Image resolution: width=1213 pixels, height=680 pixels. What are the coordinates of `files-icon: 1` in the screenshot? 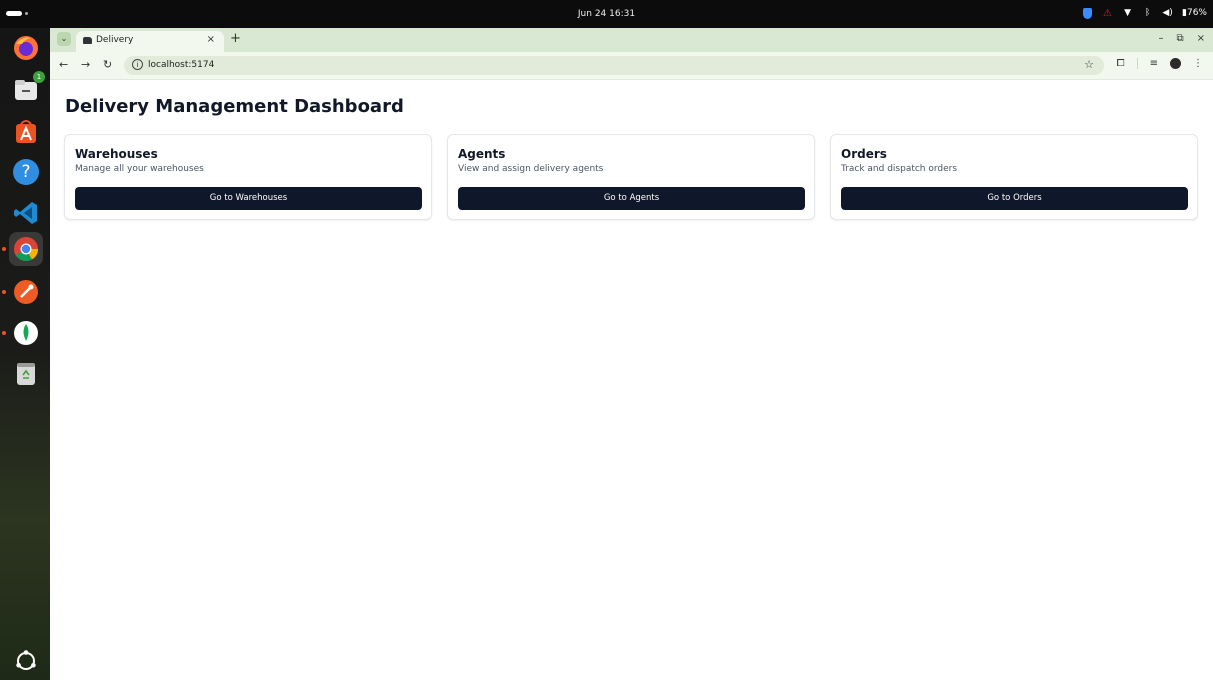 It's located at (27, 89).